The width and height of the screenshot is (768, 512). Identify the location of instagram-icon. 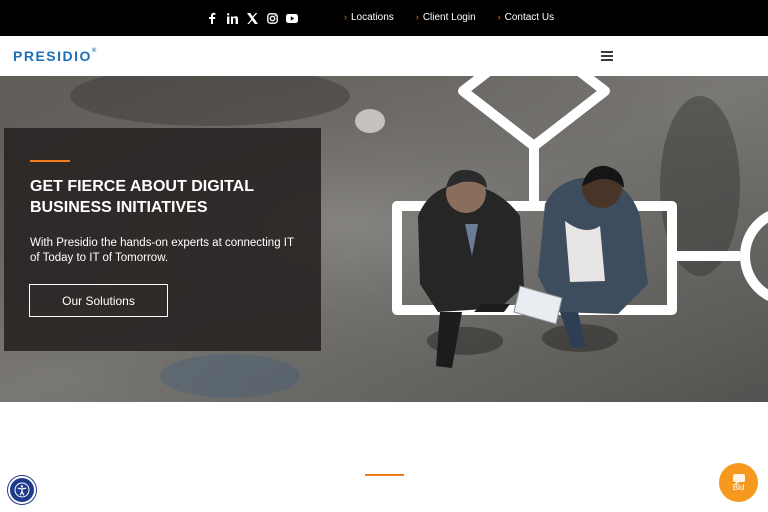
(272, 18).